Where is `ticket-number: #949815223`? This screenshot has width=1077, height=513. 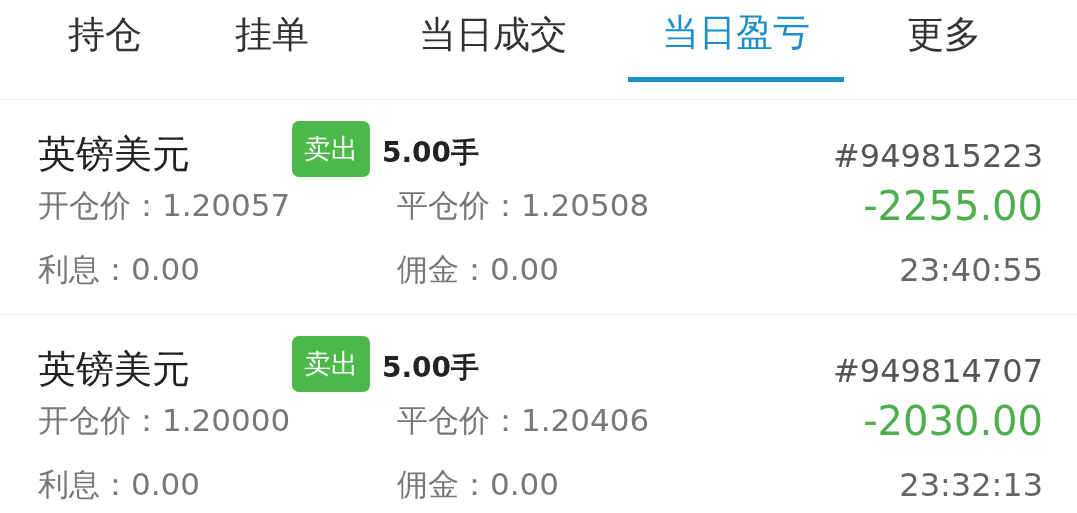 ticket-number: #949815223 is located at coordinates (937, 156).